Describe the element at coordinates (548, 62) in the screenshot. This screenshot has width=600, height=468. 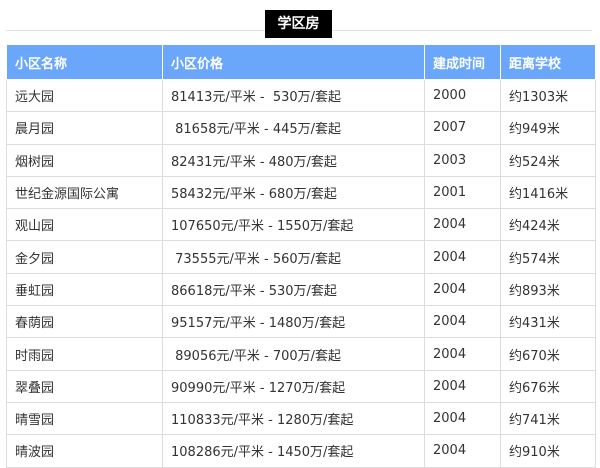
I see `header-distance: 距离学校` at that location.